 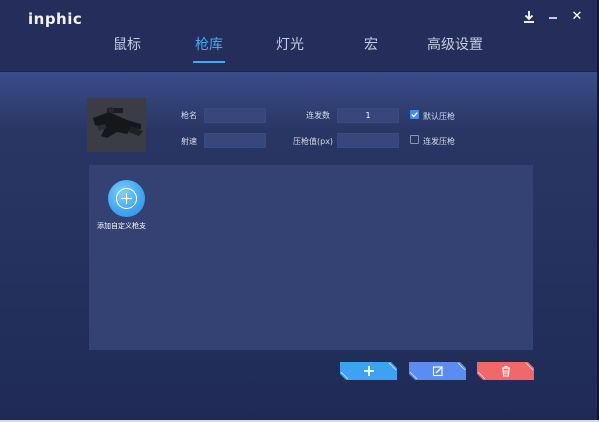 I want to click on add-custom-gun-label: 添加自定义枪支, so click(x=121, y=226).